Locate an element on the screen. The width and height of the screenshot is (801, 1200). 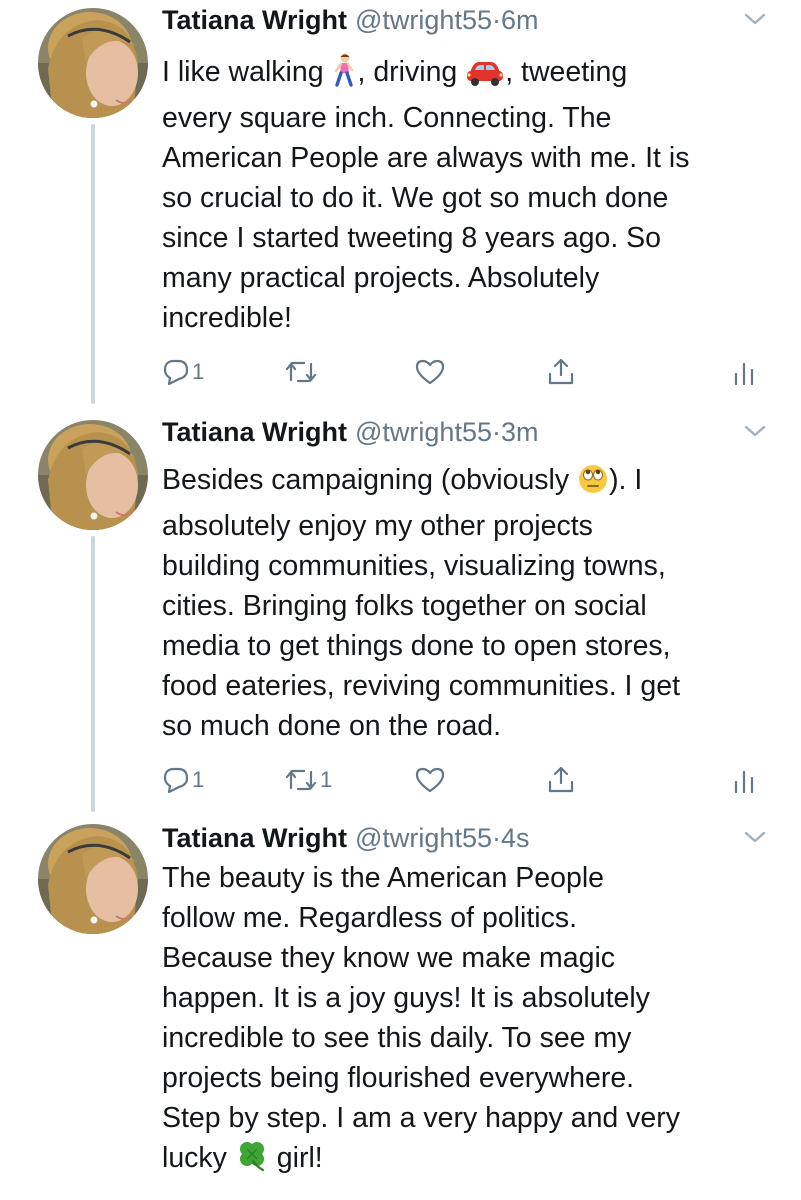
timestamp: 3m is located at coordinates (520, 432).